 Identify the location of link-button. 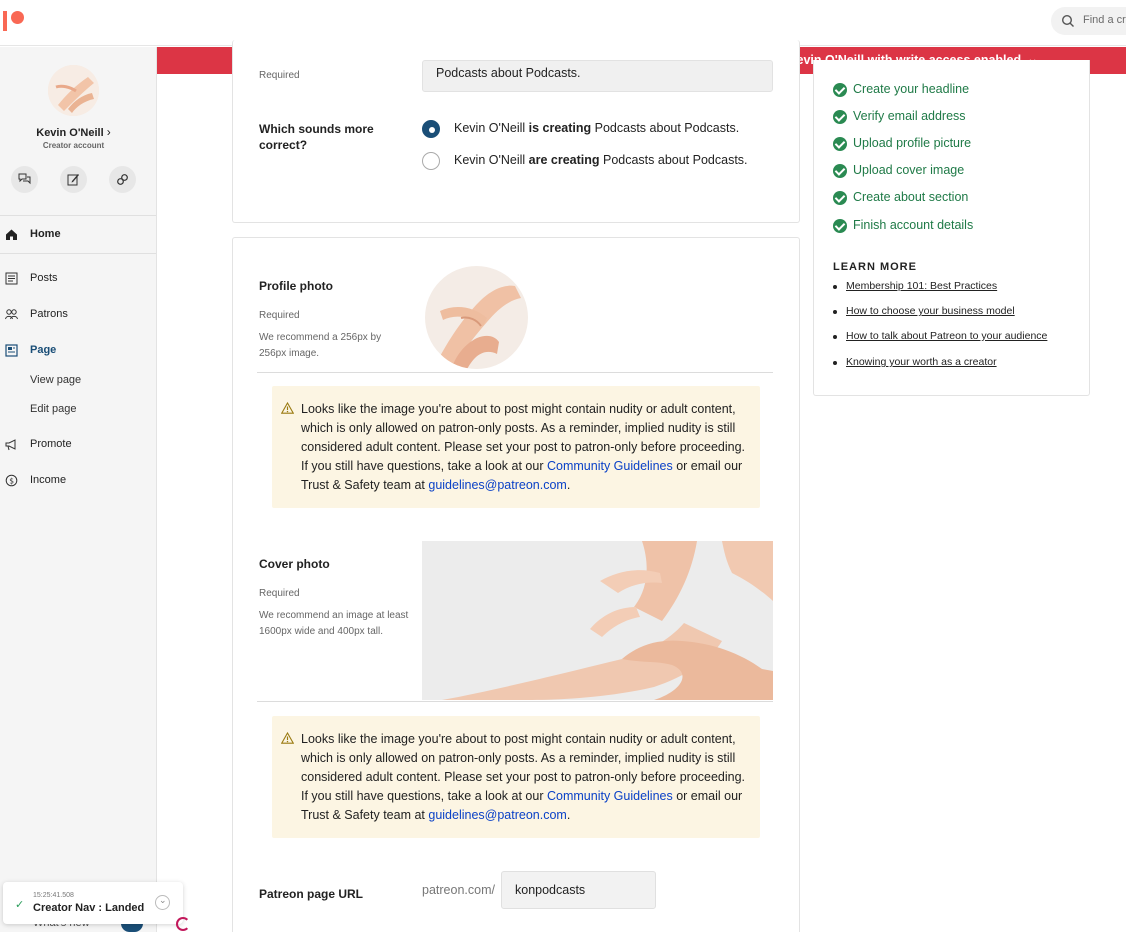
(122, 179).